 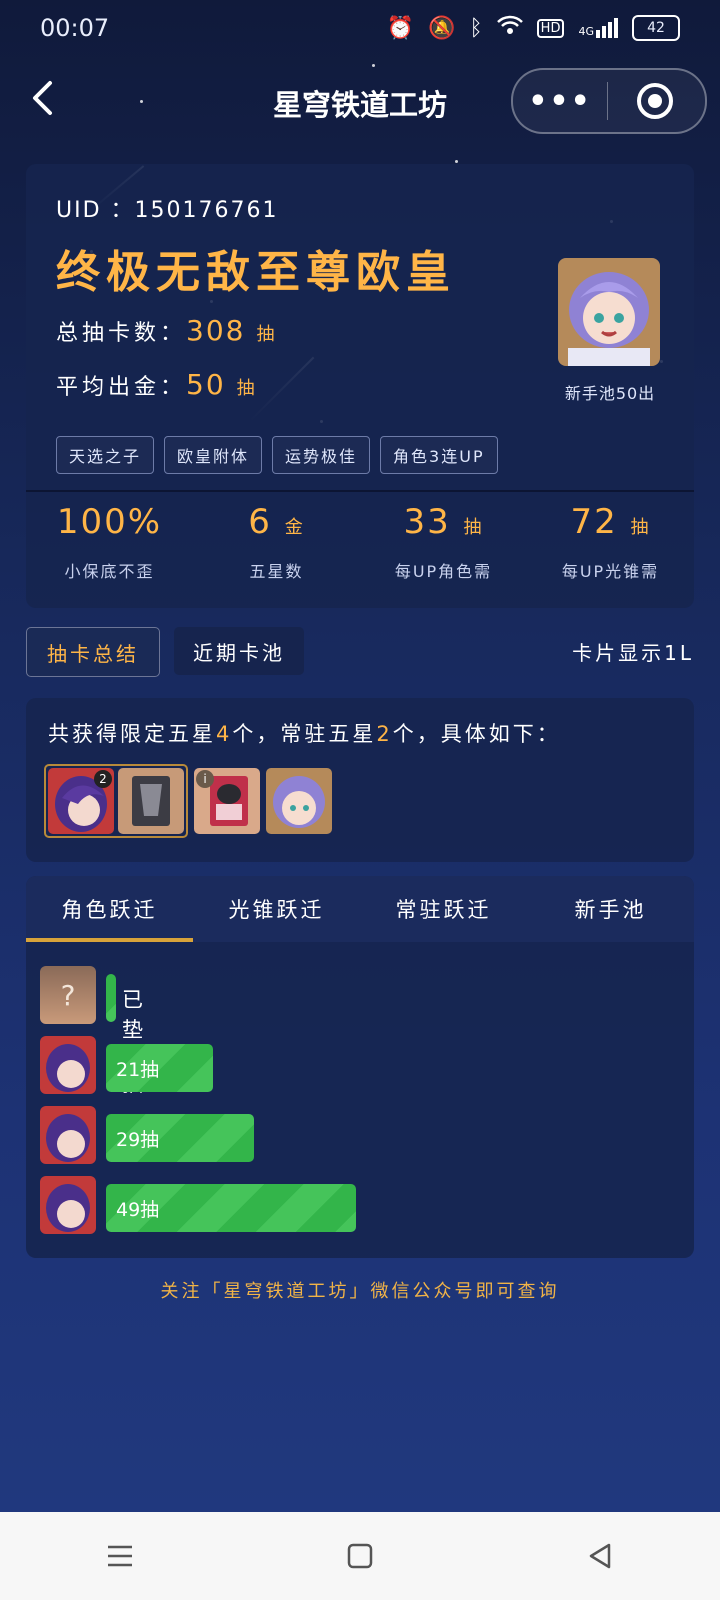 I want to click on summary-mid: 个，常驻五星, so click(x=304, y=734).